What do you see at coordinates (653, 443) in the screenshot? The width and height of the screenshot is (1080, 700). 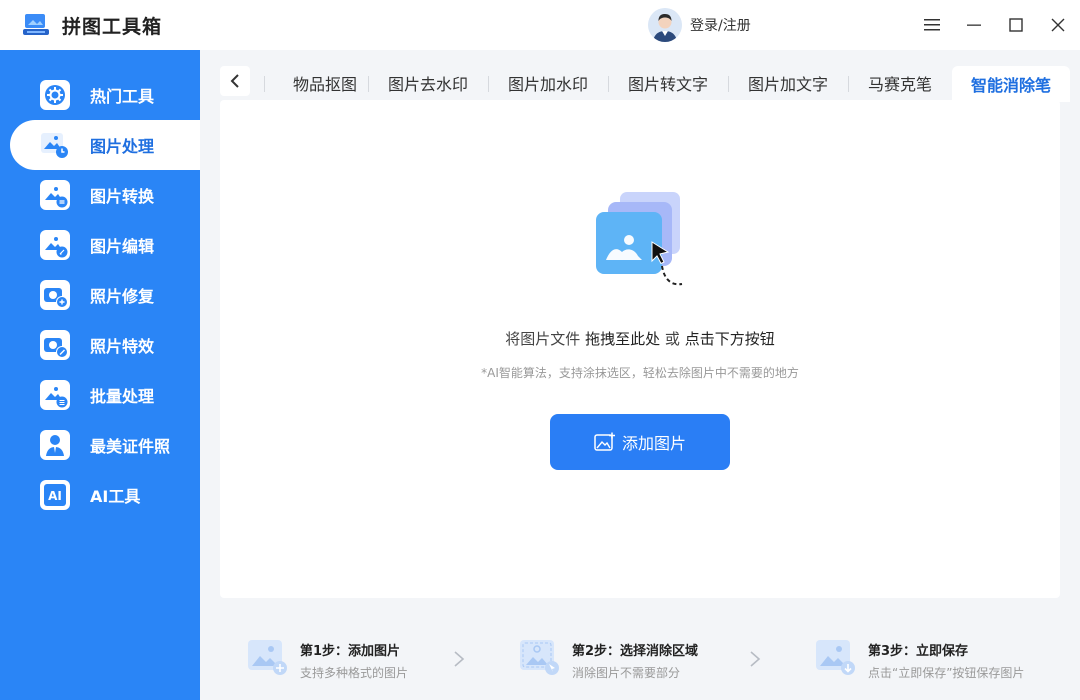 I see `add-image-label: 添加图片` at bounding box center [653, 443].